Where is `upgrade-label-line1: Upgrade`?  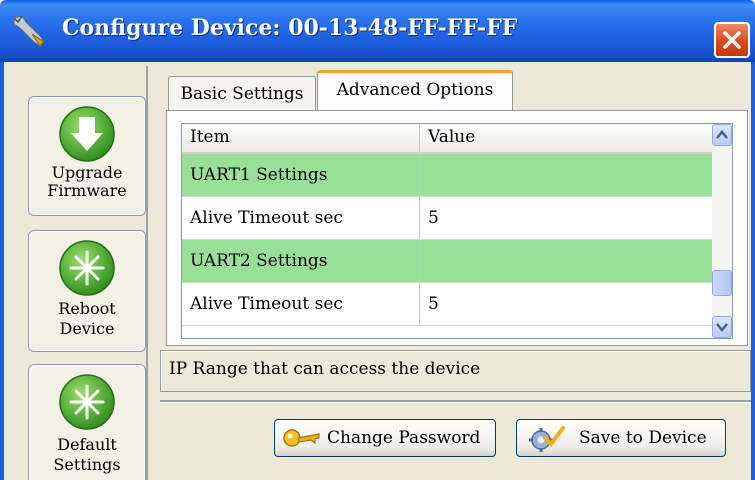
upgrade-label-line1: Upgrade is located at coordinates (87, 172).